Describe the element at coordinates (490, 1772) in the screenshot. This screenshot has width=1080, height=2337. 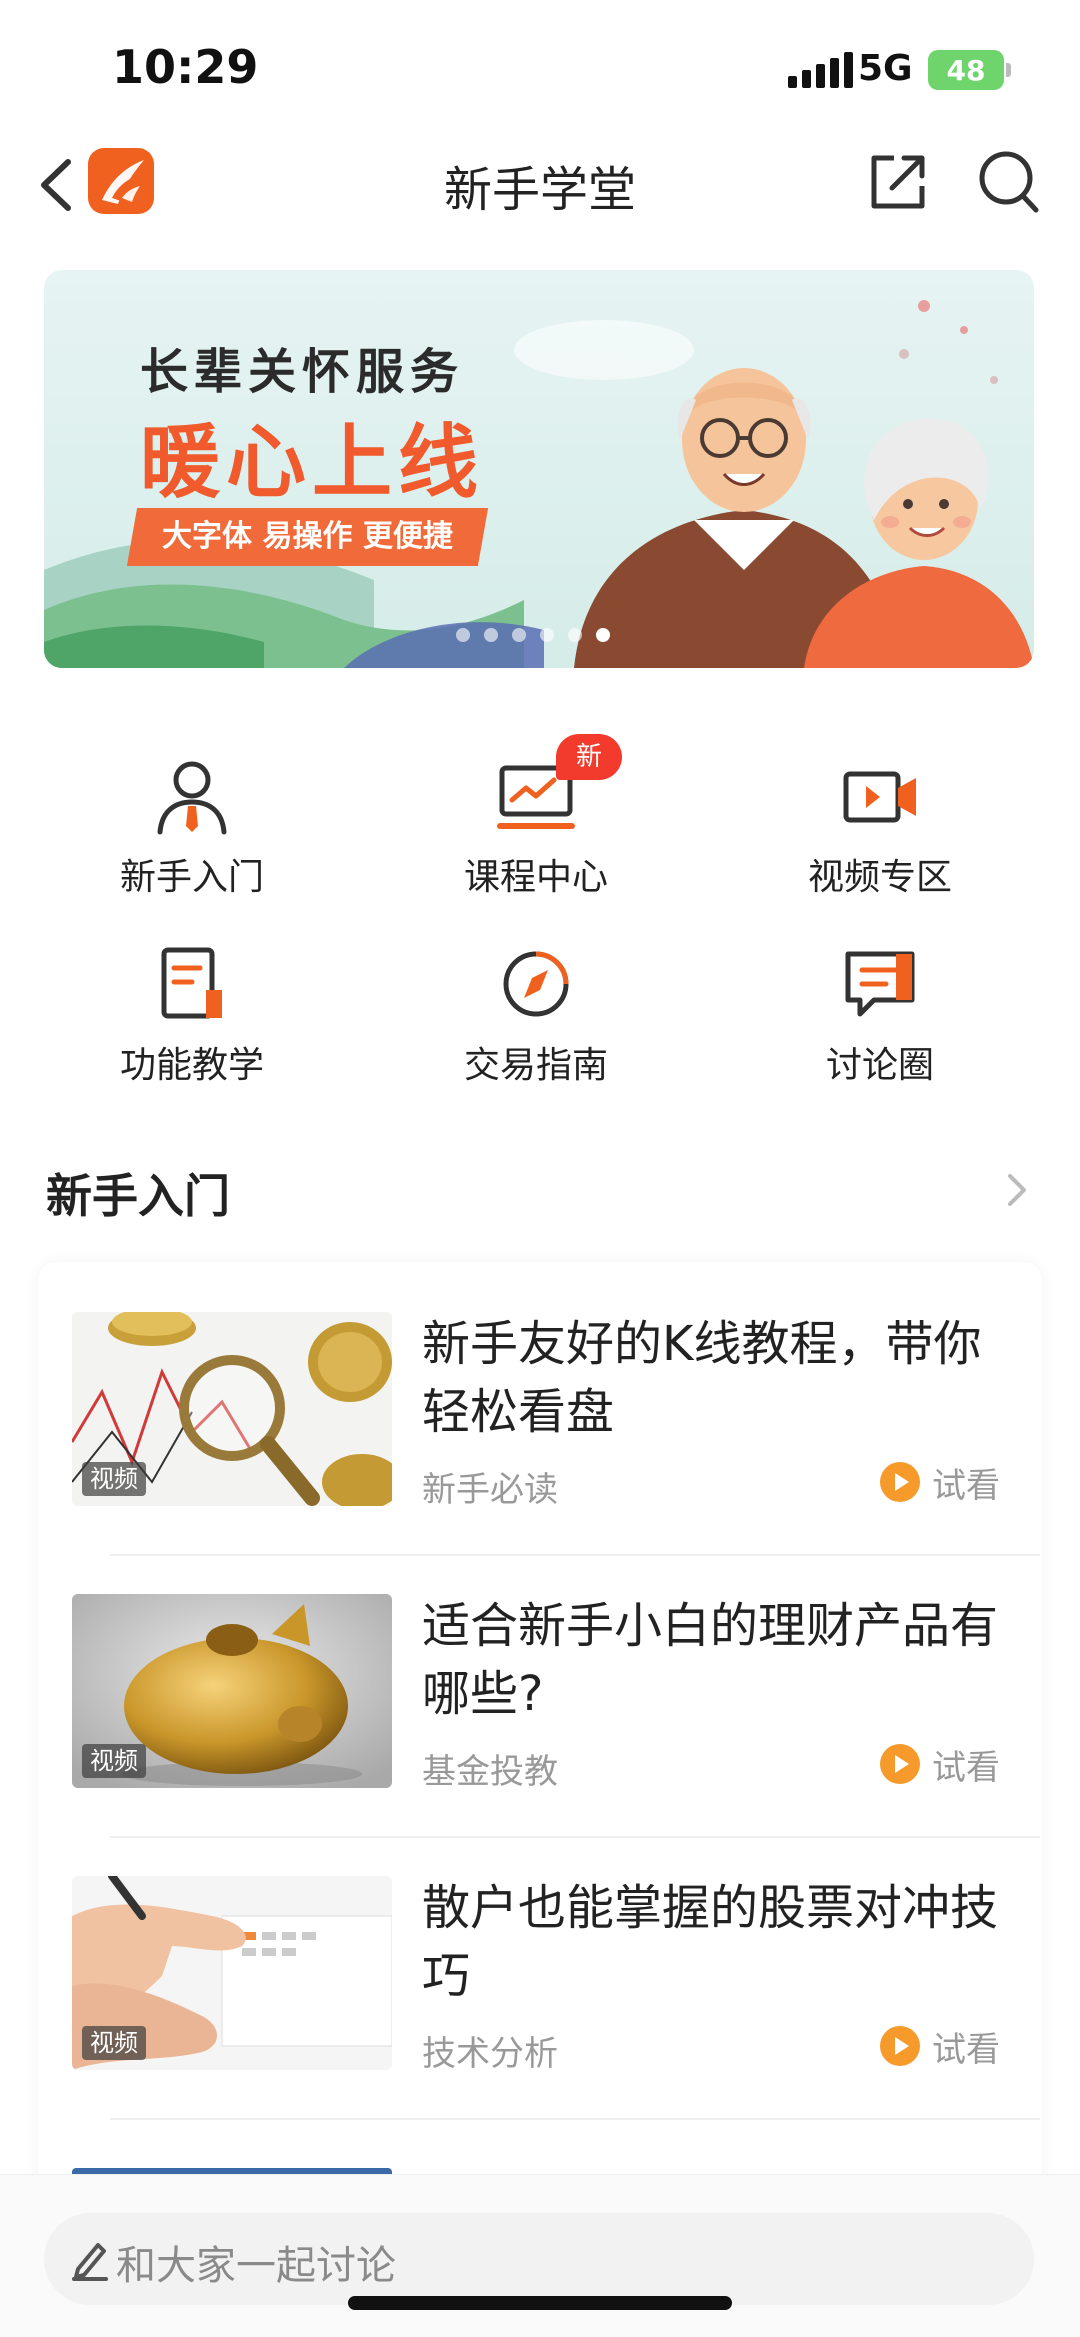
I see `article-category: 基金投教` at that location.